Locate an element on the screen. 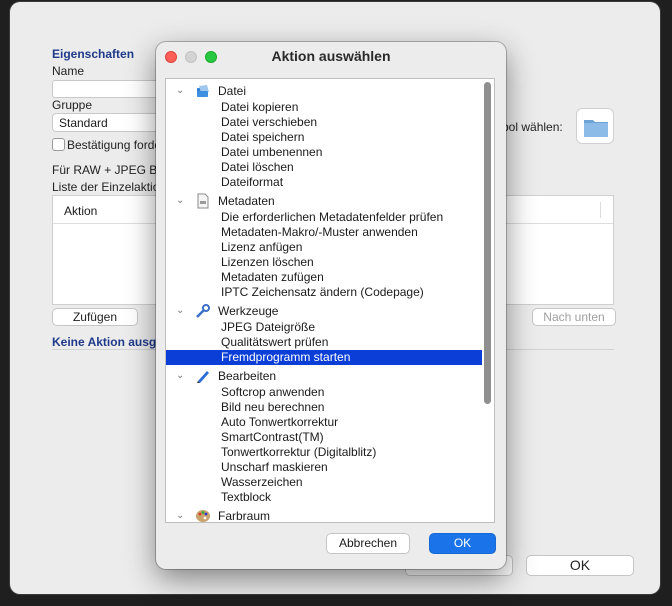 This screenshot has width=672, height=606. dialog-title: Aktion auswählen is located at coordinates (331, 56).